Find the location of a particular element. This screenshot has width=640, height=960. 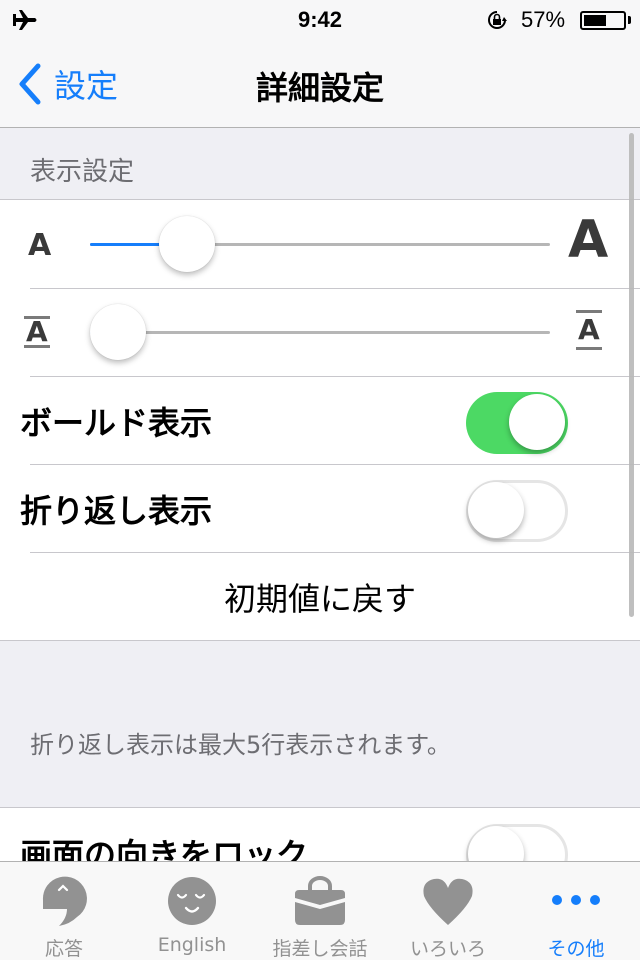

tab-label: 指差し会話 is located at coordinates (320, 949).